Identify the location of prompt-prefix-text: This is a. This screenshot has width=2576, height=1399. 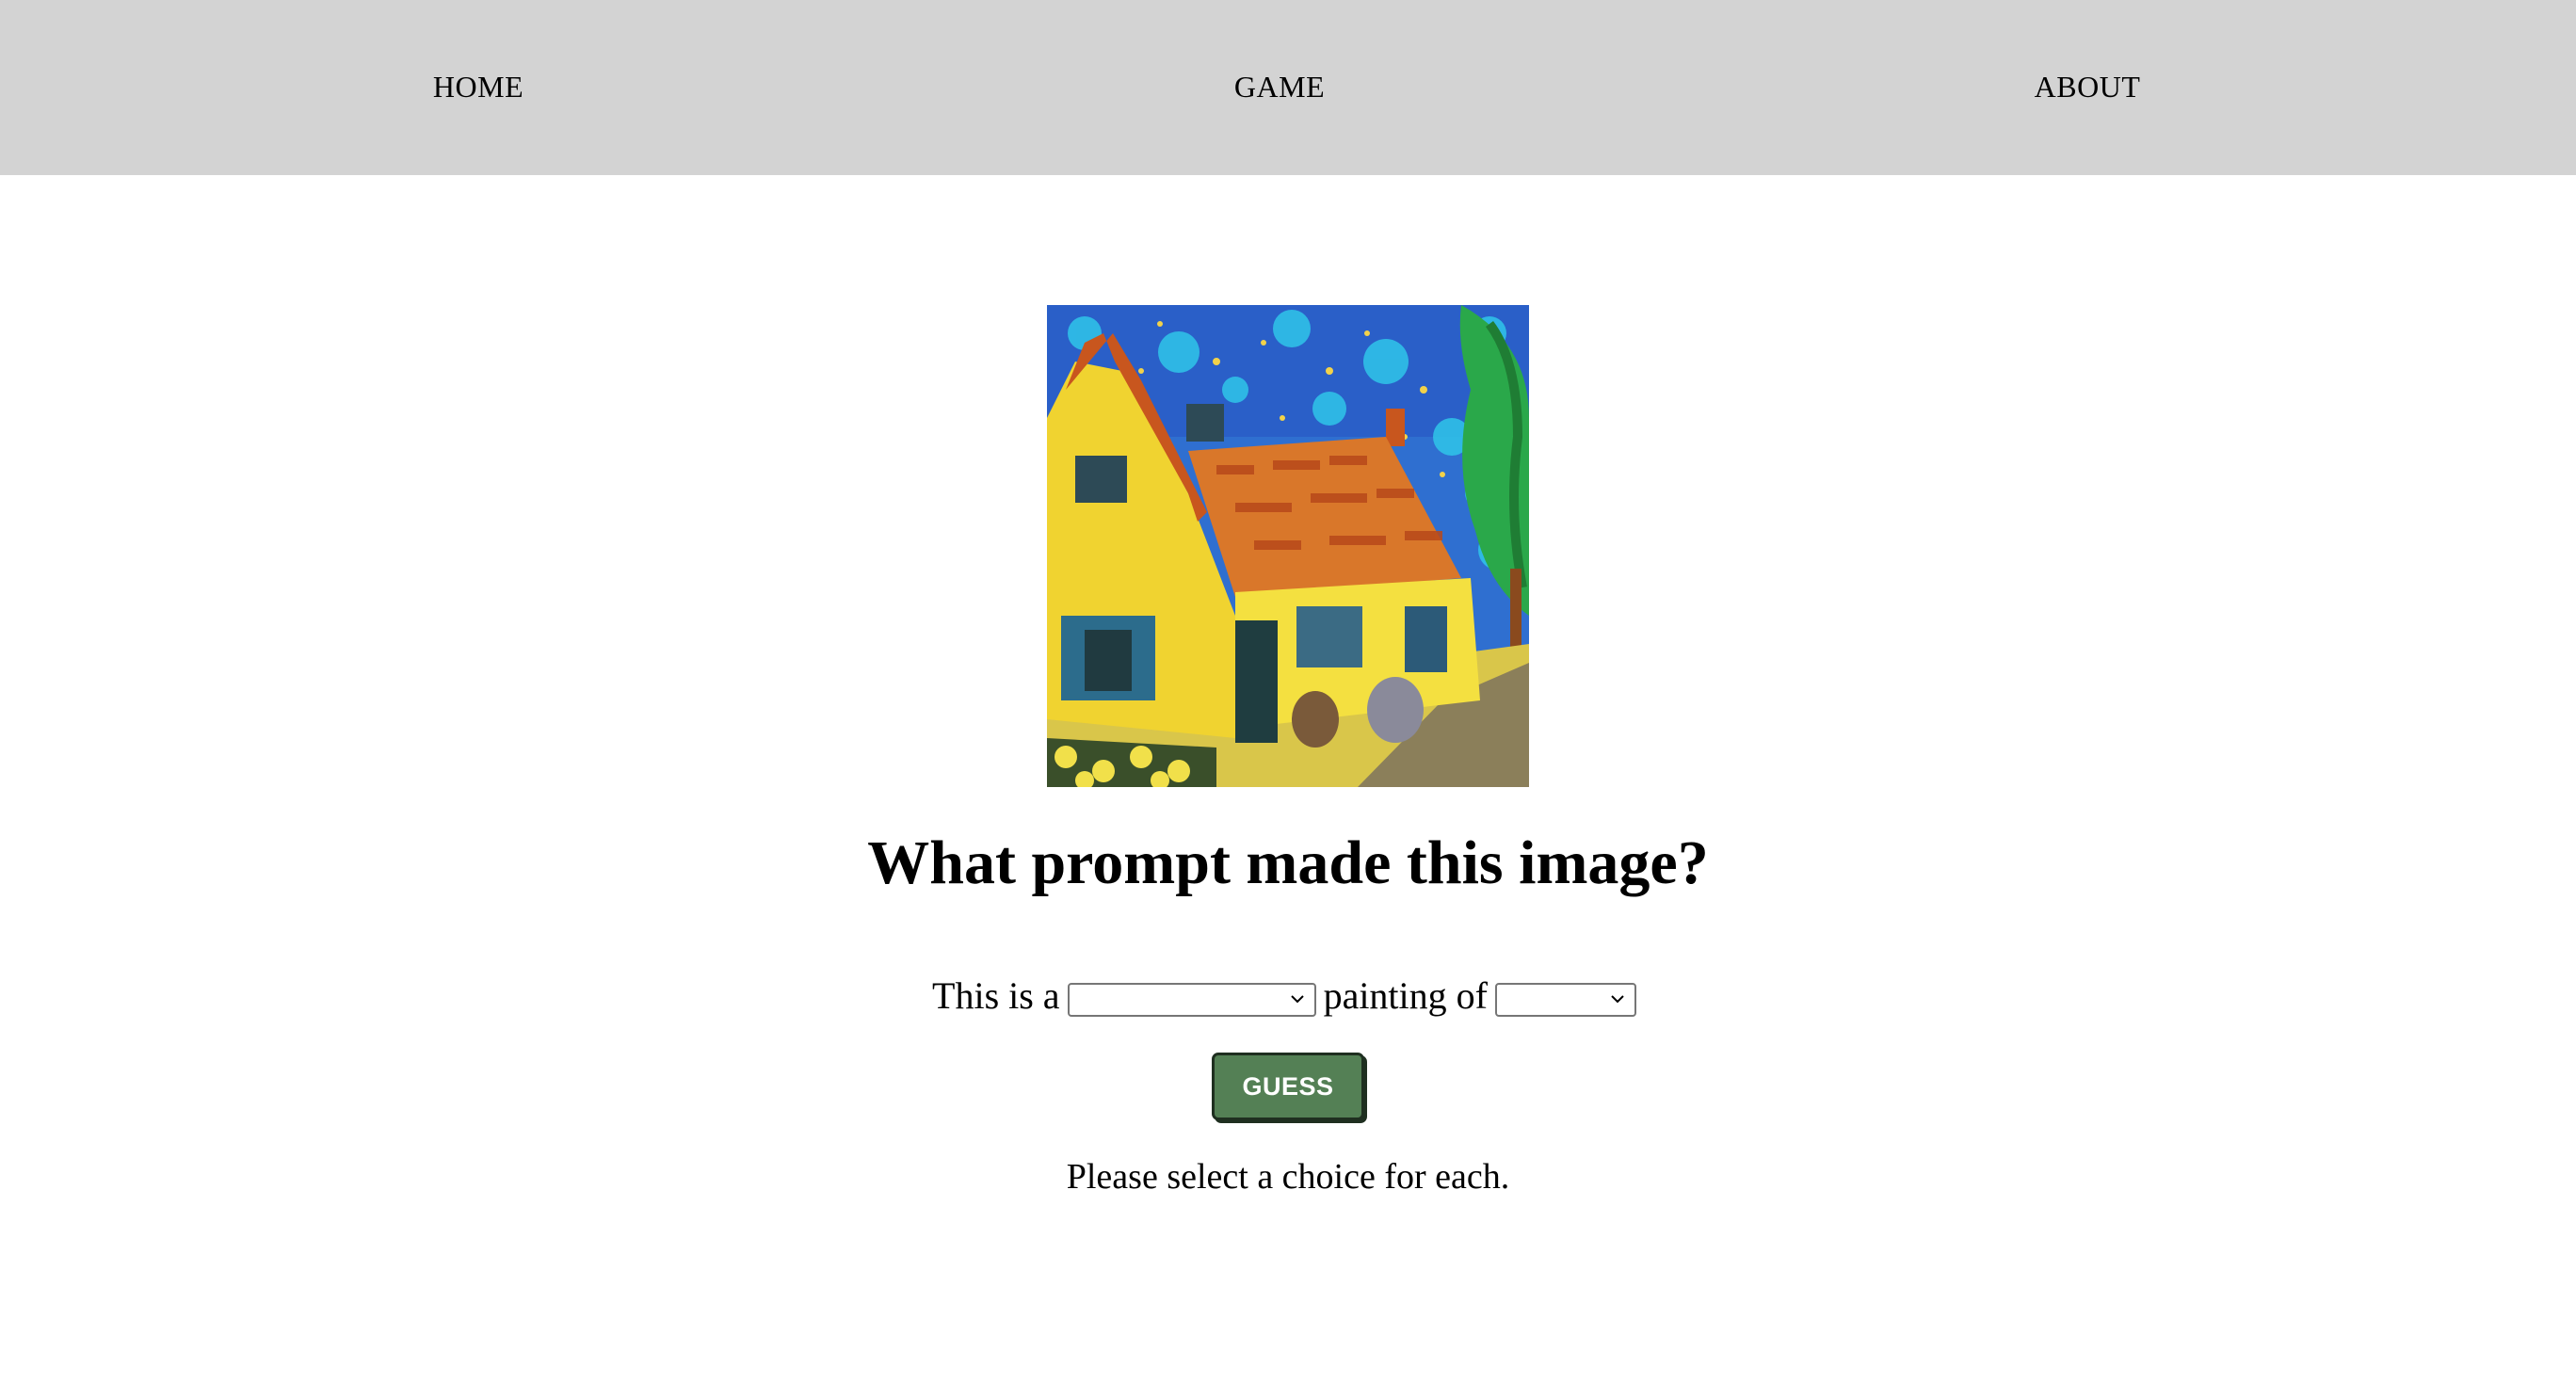
(996, 995).